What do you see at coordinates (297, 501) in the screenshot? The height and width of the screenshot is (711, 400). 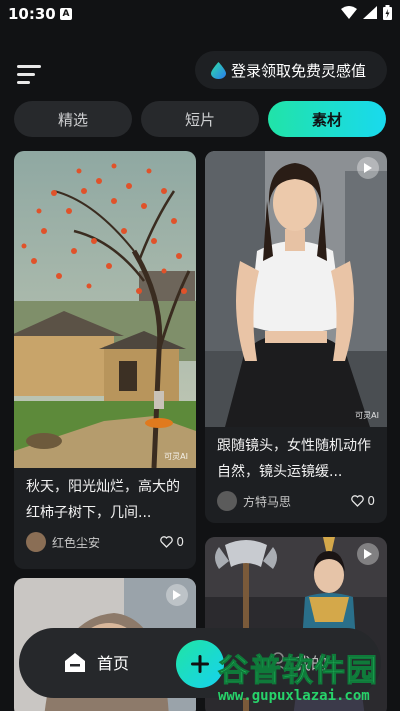 I see `author-name: 方特马思` at bounding box center [297, 501].